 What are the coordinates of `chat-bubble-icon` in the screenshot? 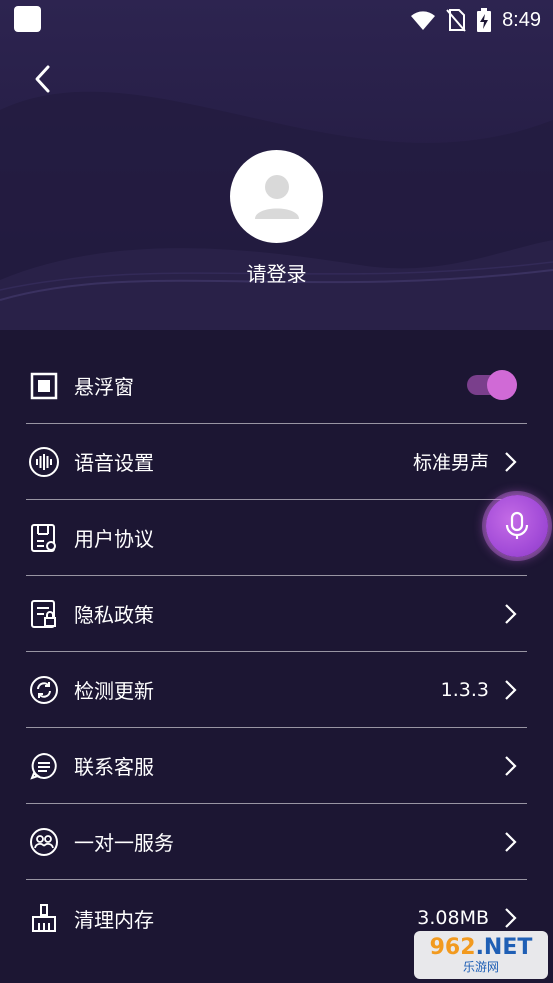 It's located at (44, 766).